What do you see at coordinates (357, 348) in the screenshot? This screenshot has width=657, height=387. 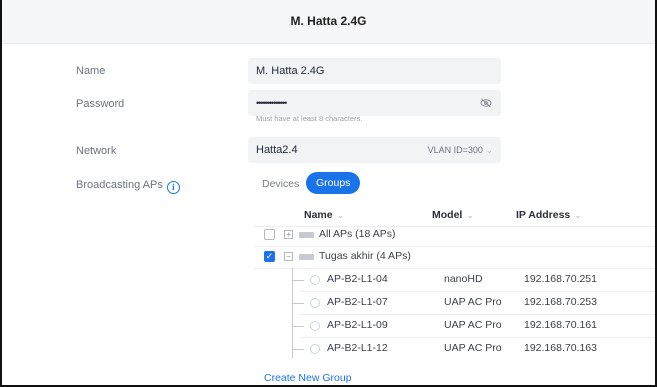 I see `ap-name: AP-B2-L1-12` at bounding box center [357, 348].